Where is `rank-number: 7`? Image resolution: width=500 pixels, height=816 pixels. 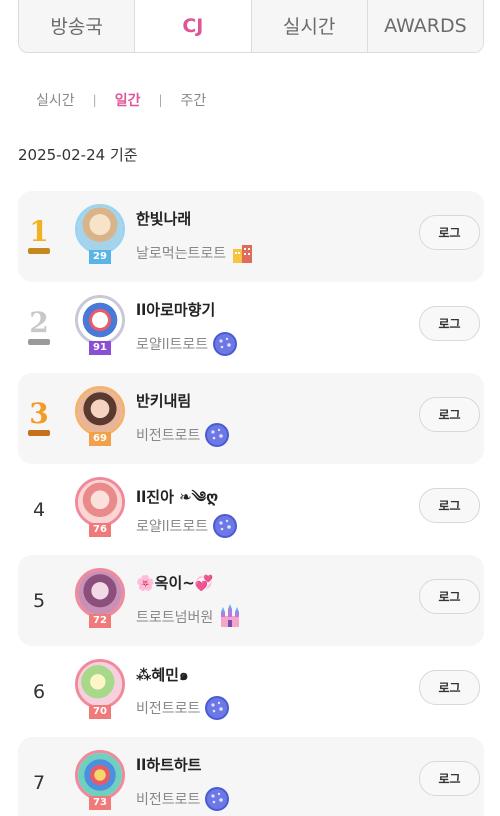 rank-number: 7 is located at coordinates (39, 782).